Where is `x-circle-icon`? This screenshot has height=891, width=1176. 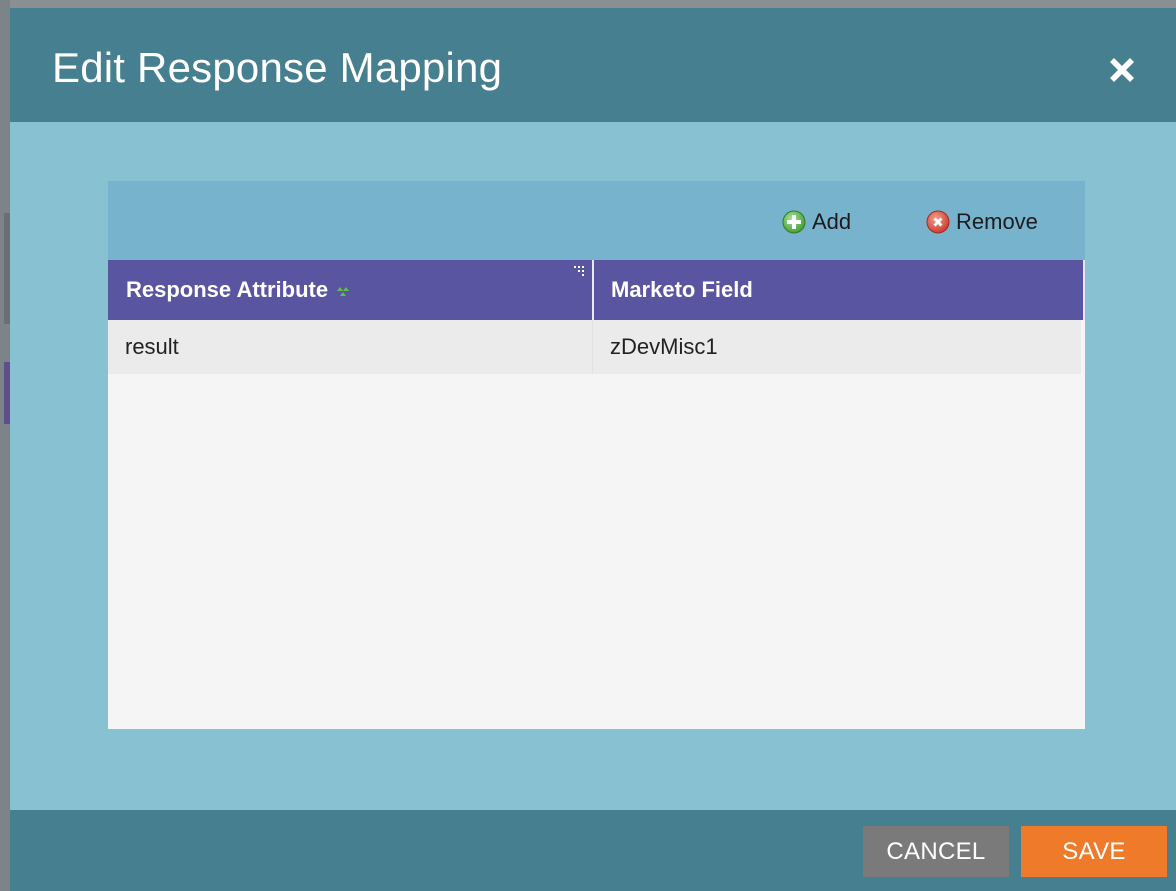
x-circle-icon is located at coordinates (938, 222).